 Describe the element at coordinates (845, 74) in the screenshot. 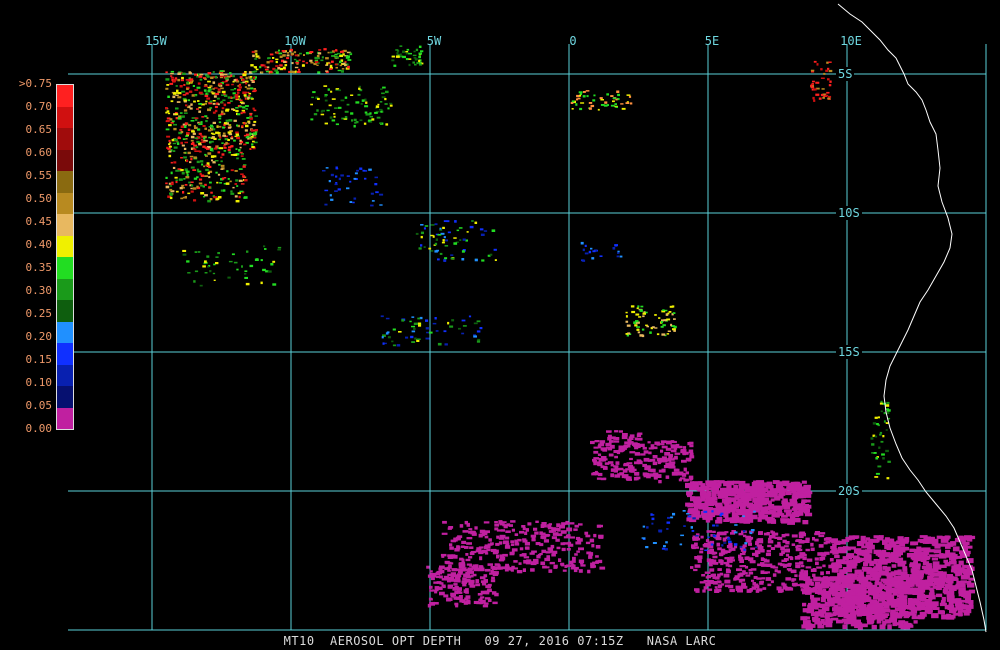

I see `latitude-label: 5S` at that location.